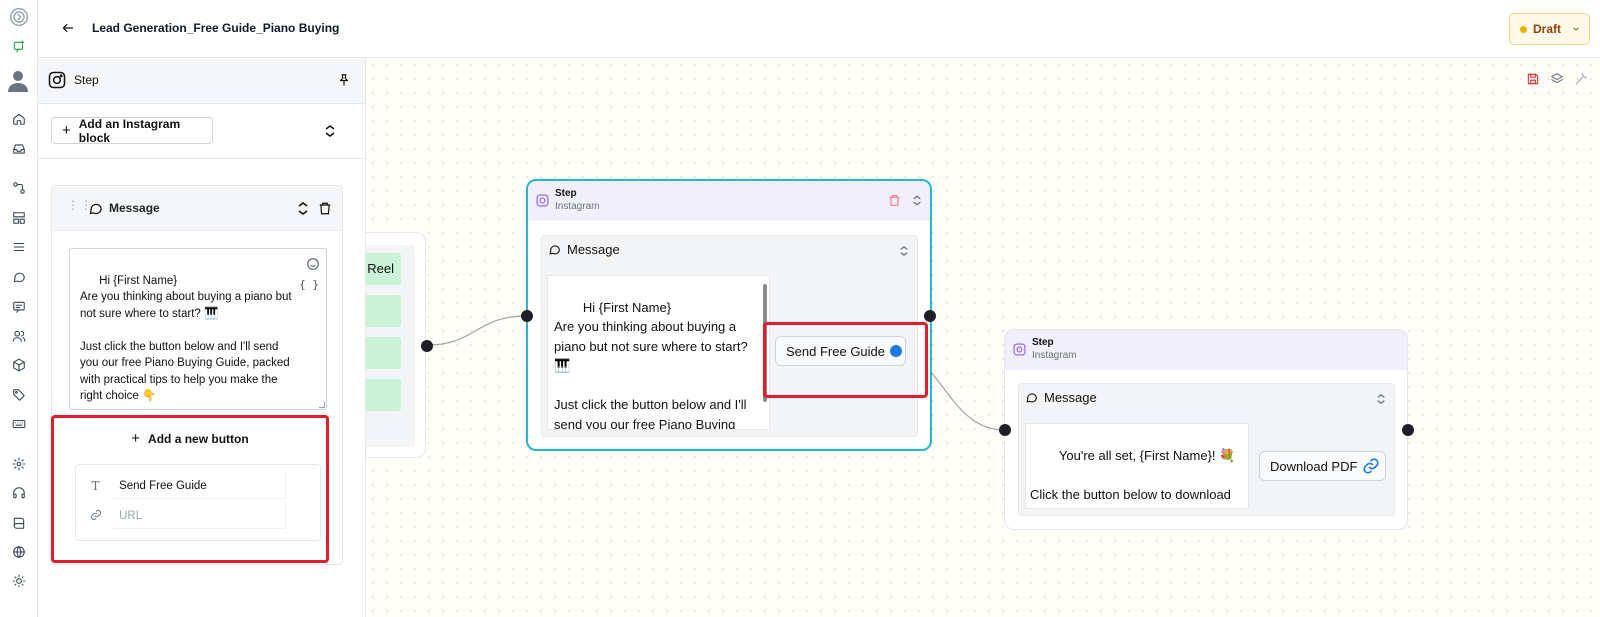 The height and width of the screenshot is (617, 1600). What do you see at coordinates (894, 200) in the screenshot?
I see `delete-node-icon` at bounding box center [894, 200].